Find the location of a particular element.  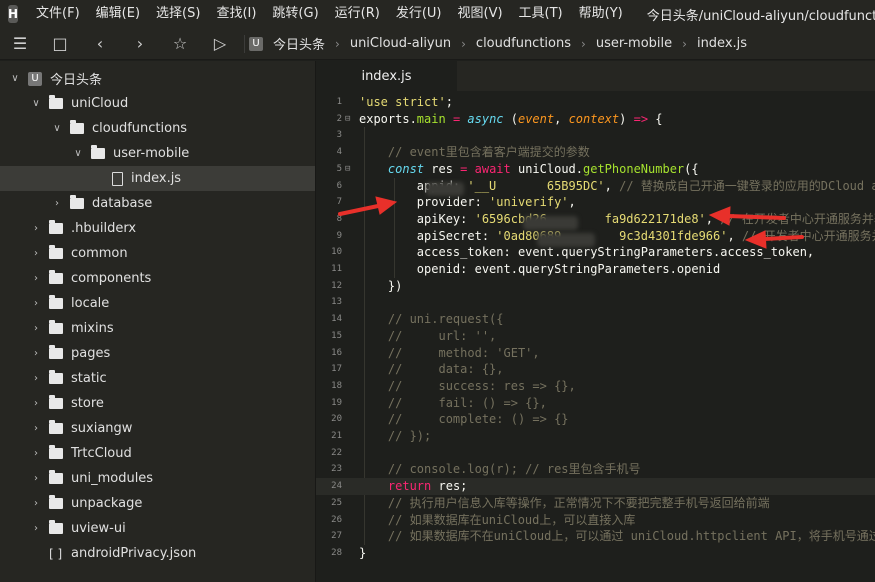

run-icon: ▷ is located at coordinates (220, 43).